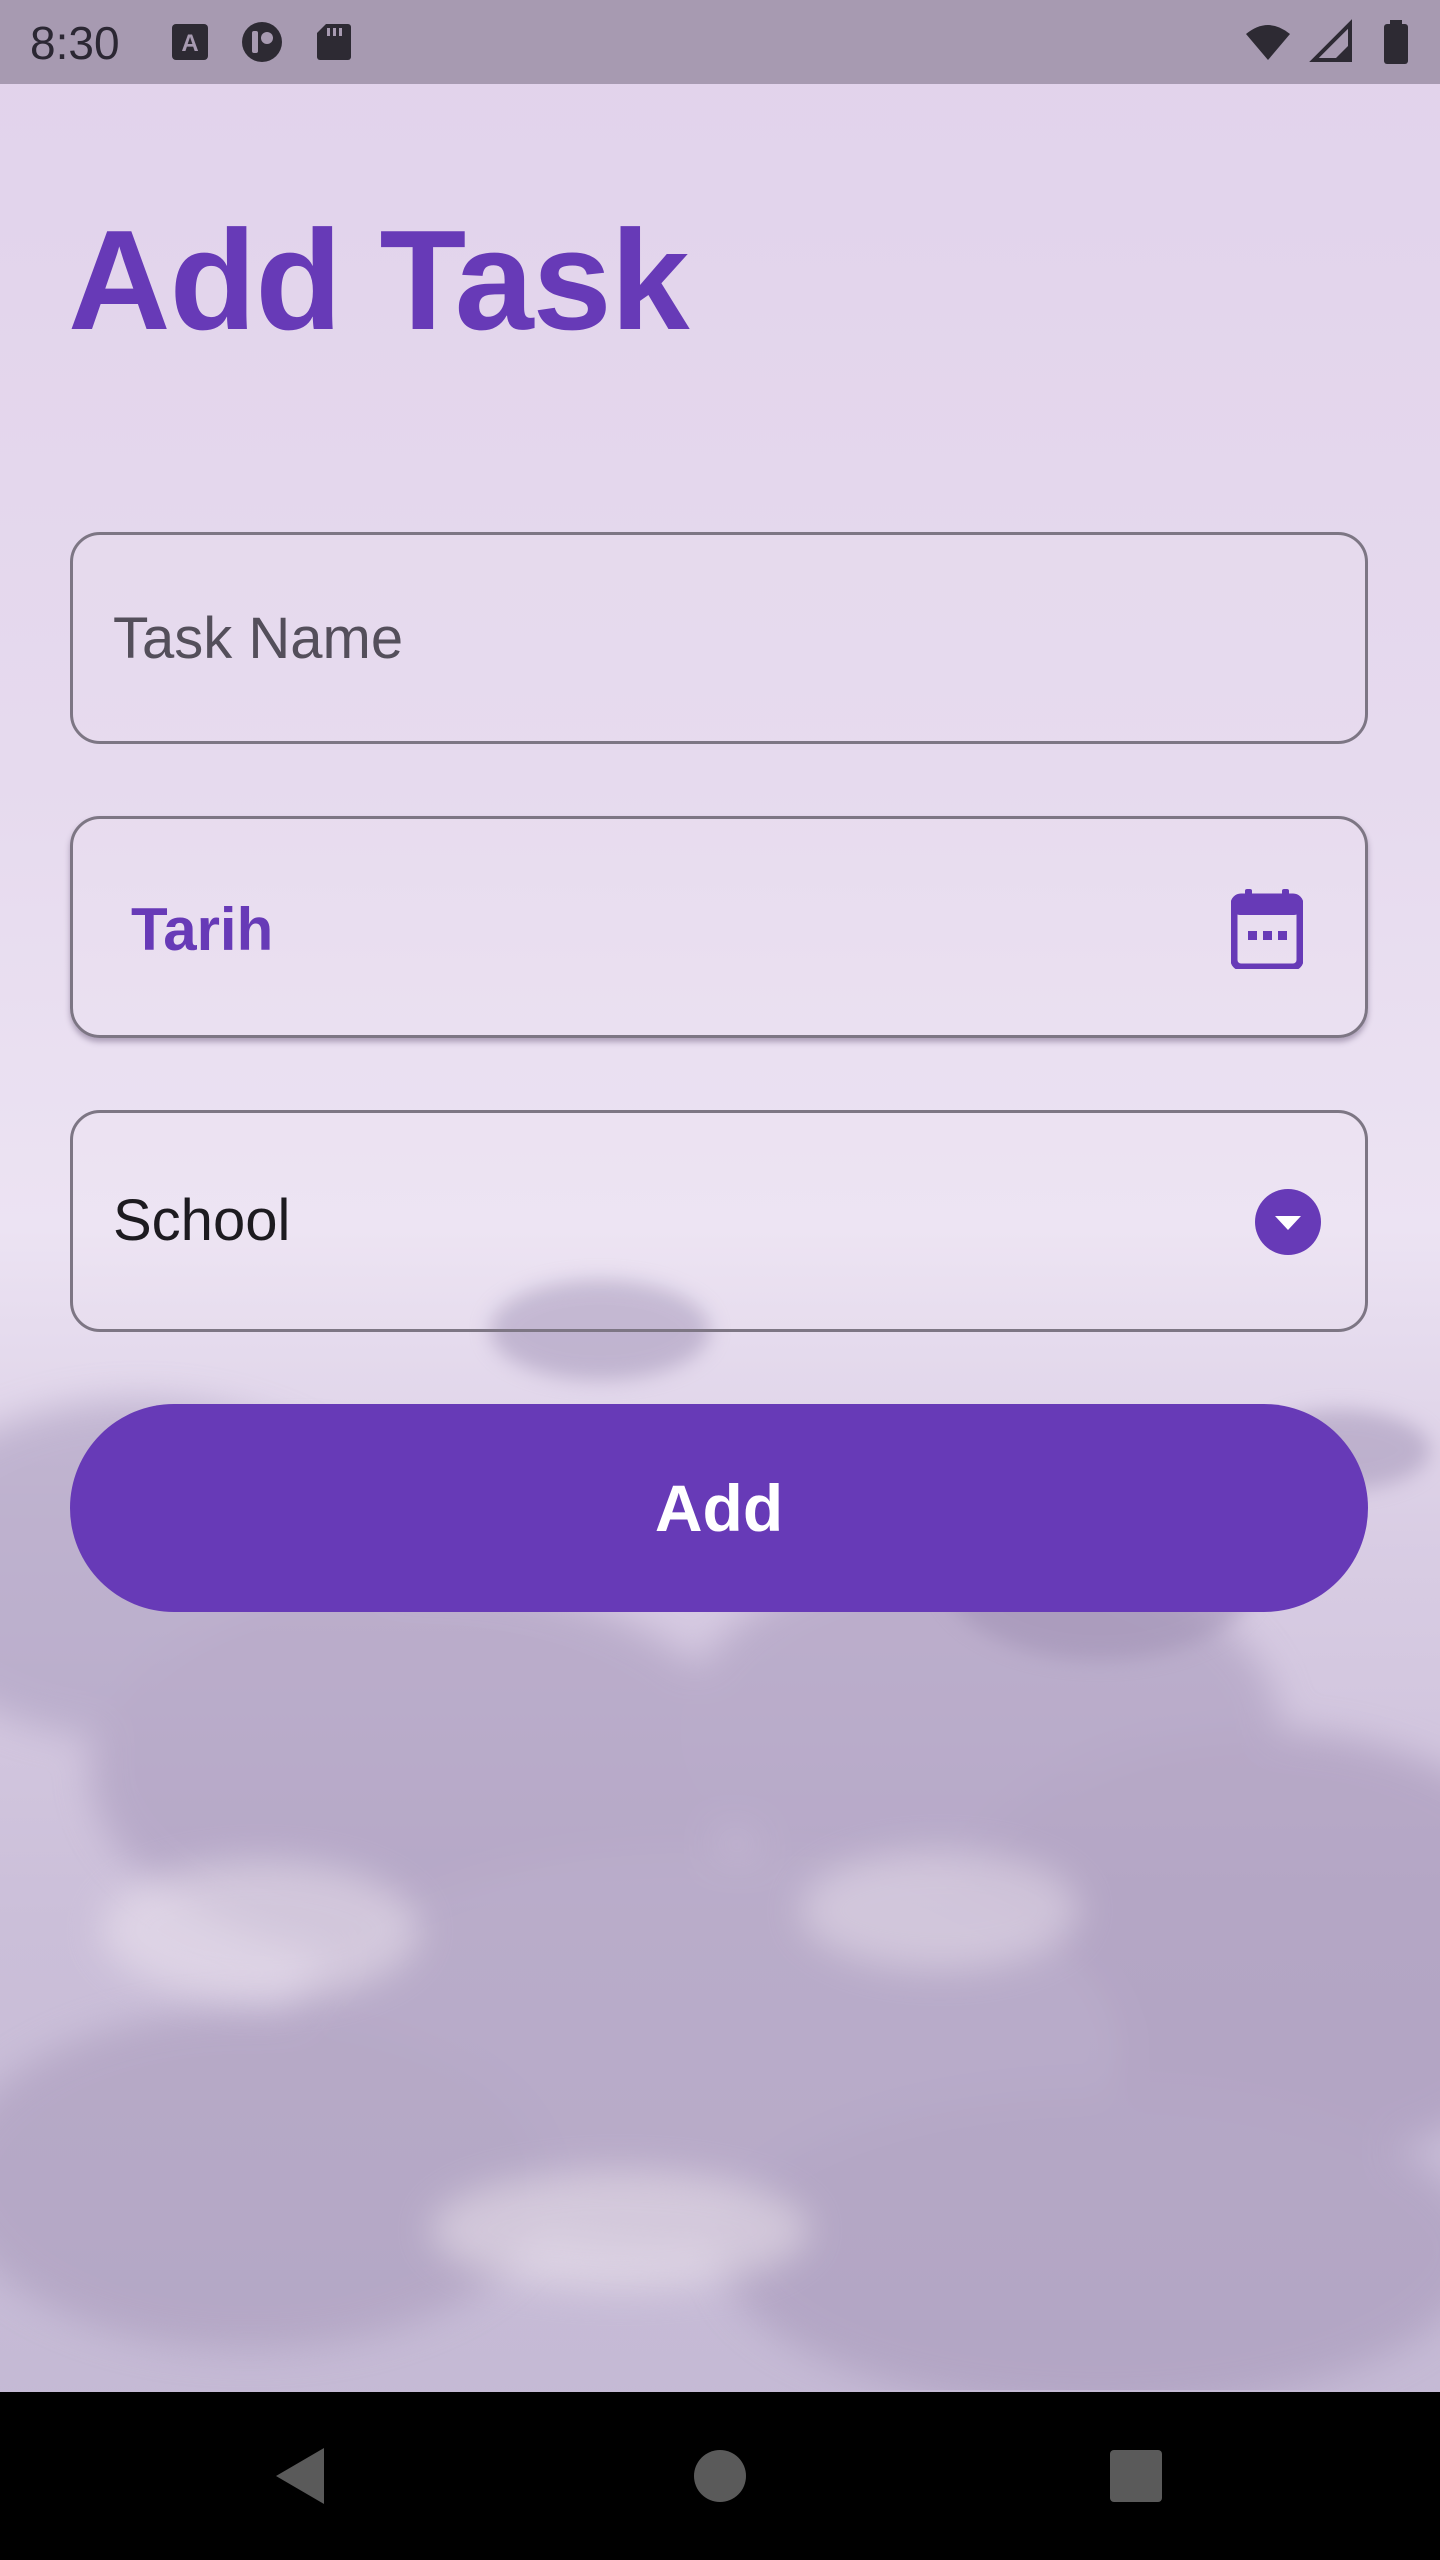 The height and width of the screenshot is (2560, 1440). Describe the element at coordinates (719, 927) in the screenshot. I see `date-field: Tarih` at that location.